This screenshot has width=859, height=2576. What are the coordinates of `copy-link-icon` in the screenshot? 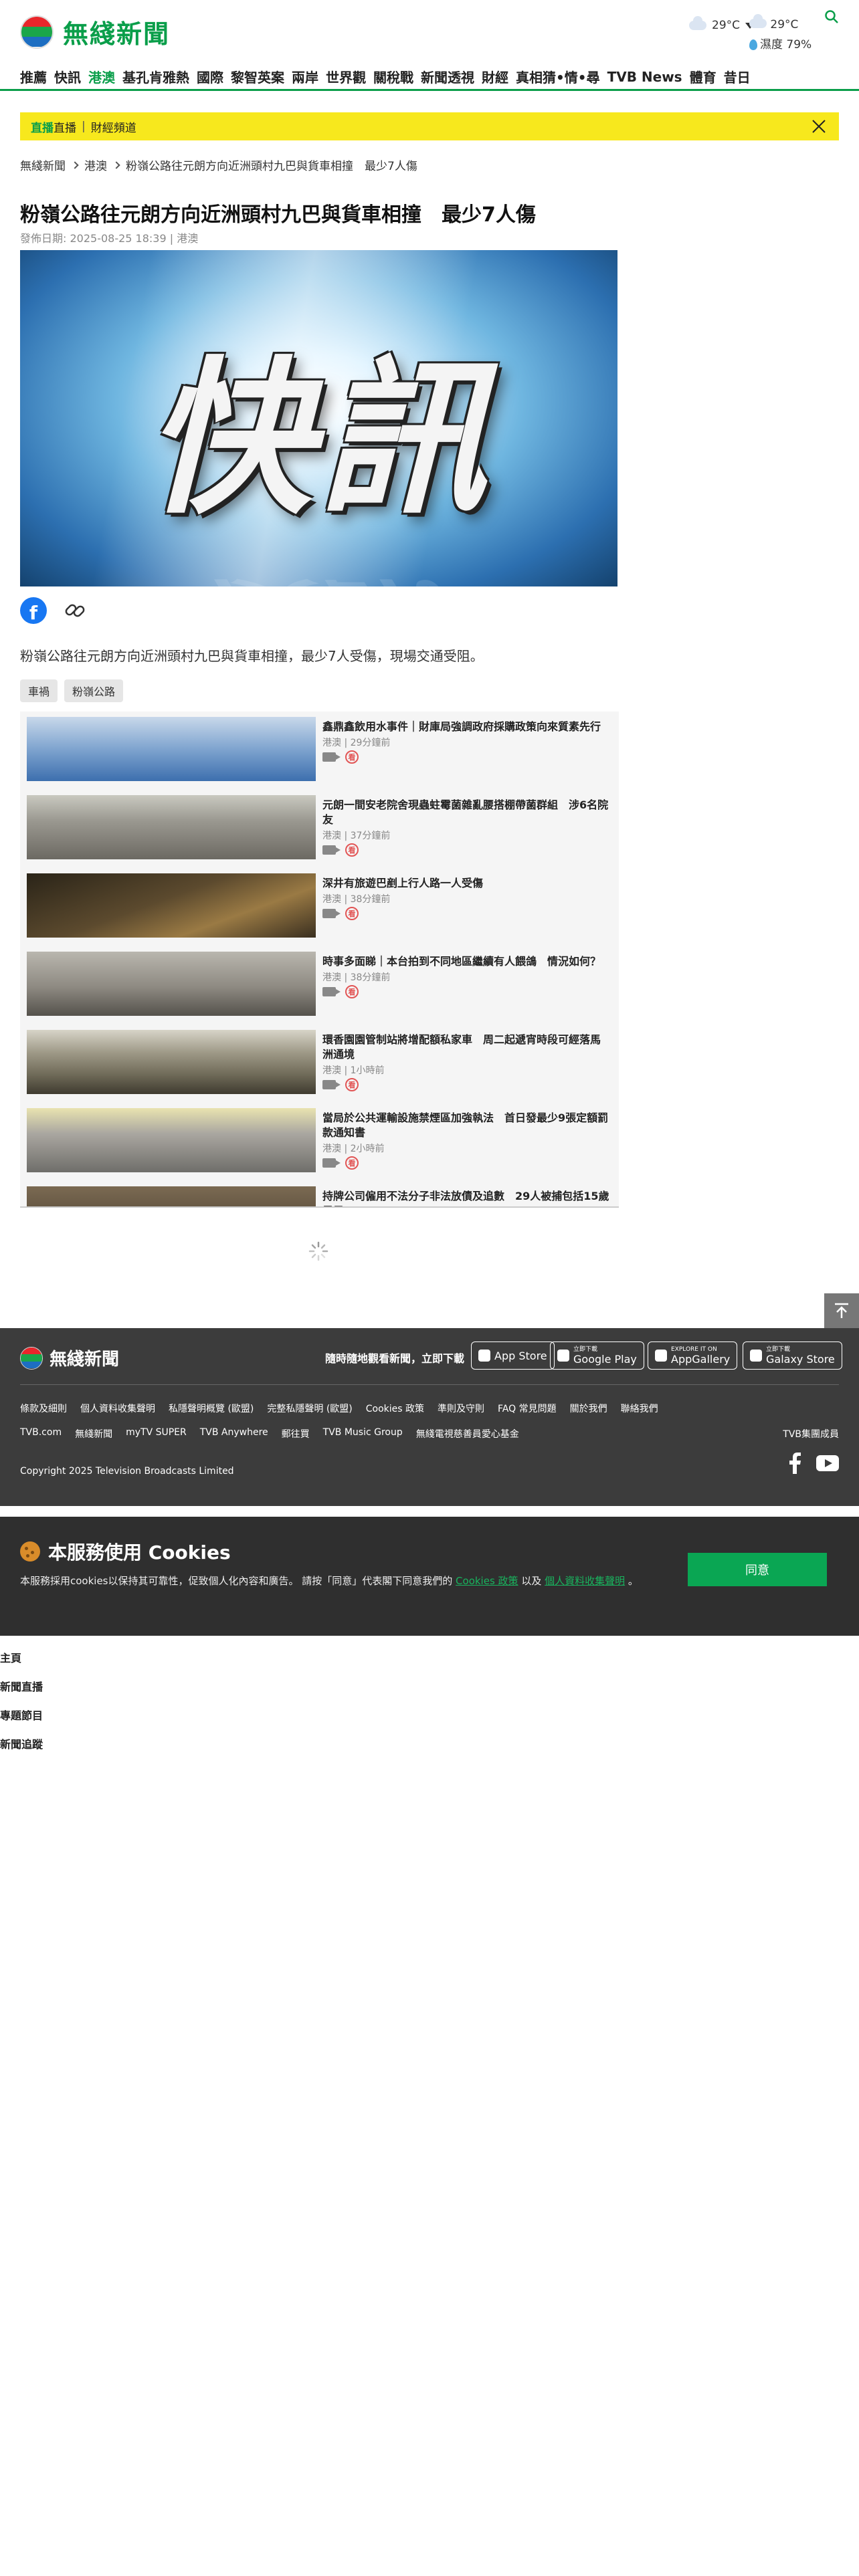 It's located at (75, 610).